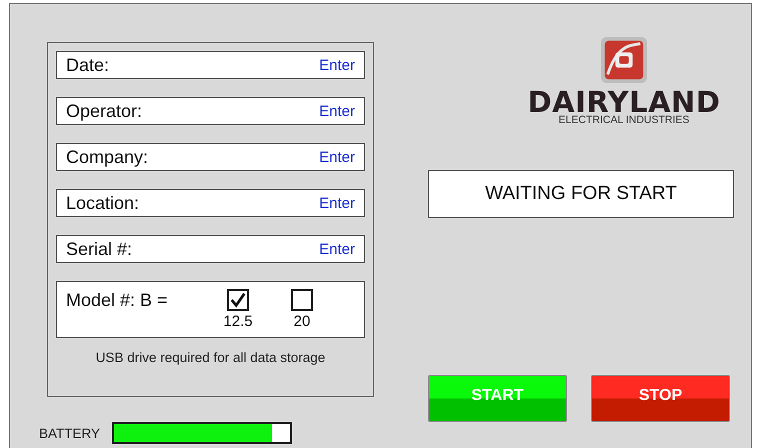 The width and height of the screenshot is (758, 448). Describe the element at coordinates (581, 194) in the screenshot. I see `status-display: WAITING FOR START` at that location.